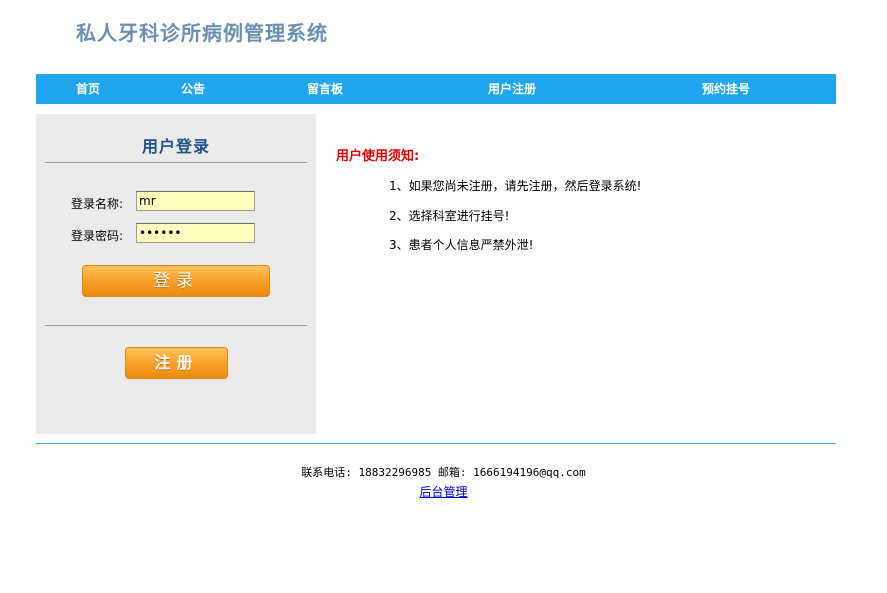 Image resolution: width=887 pixels, height=593 pixels. What do you see at coordinates (195, 201) in the screenshot?
I see `username-input` at bounding box center [195, 201].